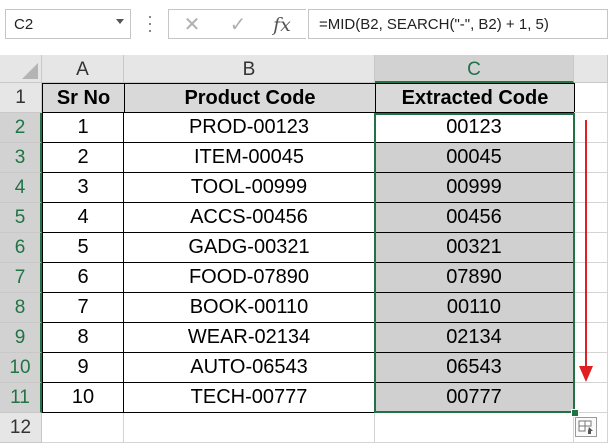  I want to click on table-cell: FOOD-07890, so click(249, 278).